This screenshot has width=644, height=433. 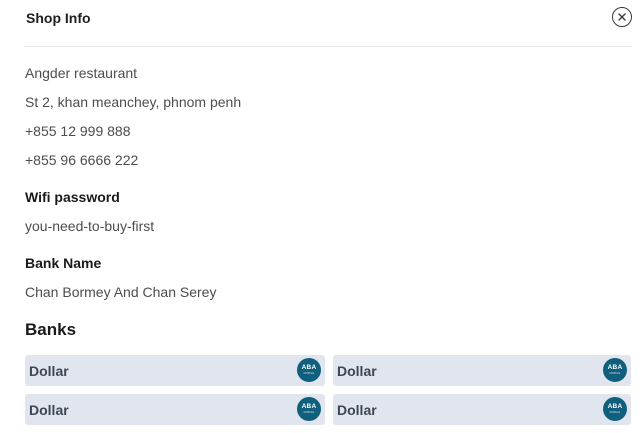 I want to click on shop-phone-1: +855 12 999 888, so click(x=78, y=131).